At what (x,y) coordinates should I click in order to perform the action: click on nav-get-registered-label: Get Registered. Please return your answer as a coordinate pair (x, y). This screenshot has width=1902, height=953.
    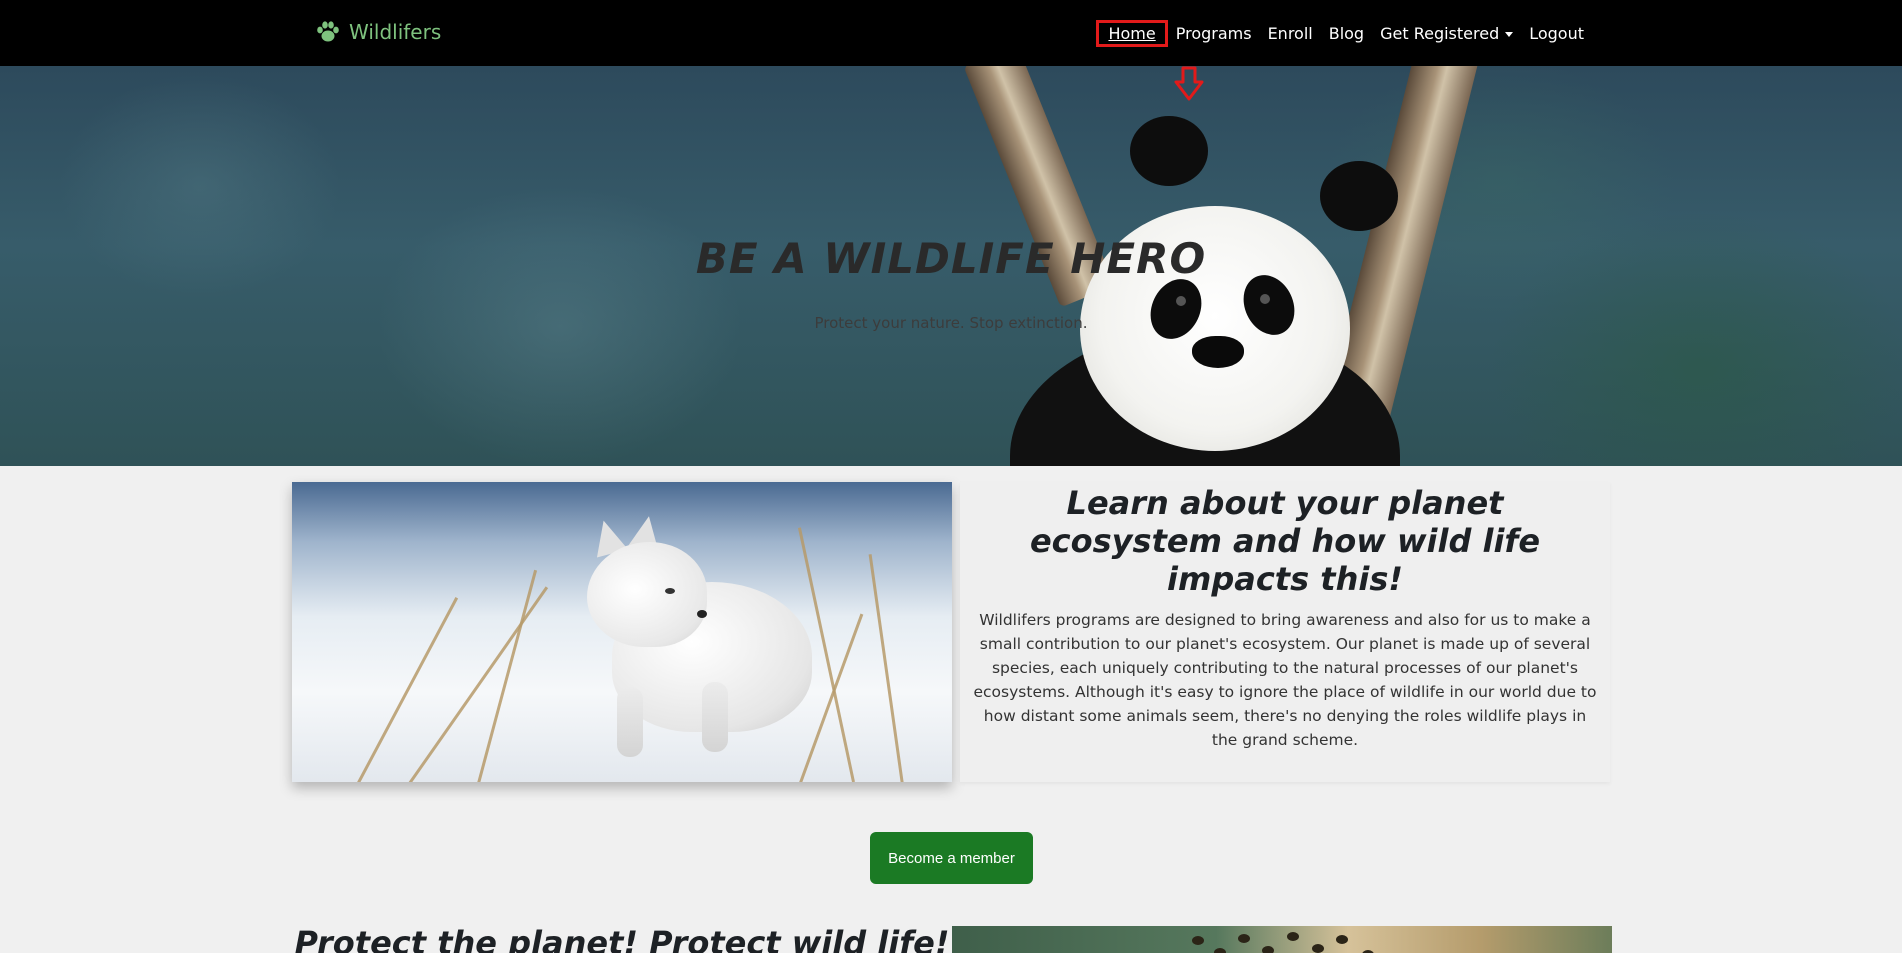
    Looking at the image, I should click on (1440, 33).